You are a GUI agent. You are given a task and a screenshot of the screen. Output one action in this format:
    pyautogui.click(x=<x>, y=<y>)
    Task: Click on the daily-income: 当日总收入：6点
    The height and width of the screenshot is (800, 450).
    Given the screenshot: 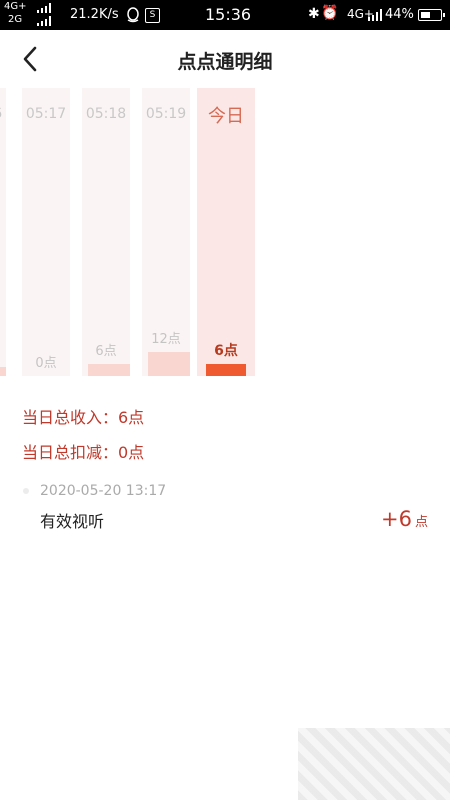 What is the action you would take?
    pyautogui.click(x=83, y=417)
    